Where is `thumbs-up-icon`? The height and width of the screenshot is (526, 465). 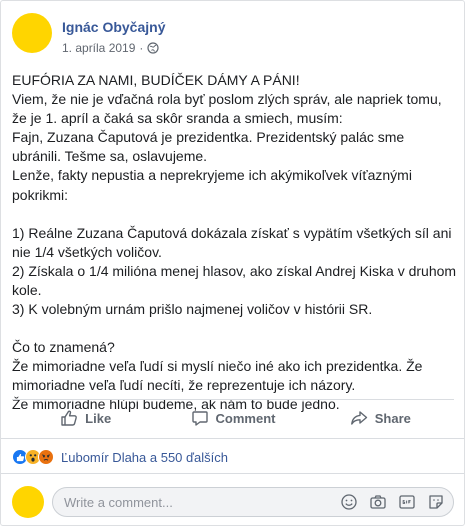 thumbs-up-icon is located at coordinates (69, 418).